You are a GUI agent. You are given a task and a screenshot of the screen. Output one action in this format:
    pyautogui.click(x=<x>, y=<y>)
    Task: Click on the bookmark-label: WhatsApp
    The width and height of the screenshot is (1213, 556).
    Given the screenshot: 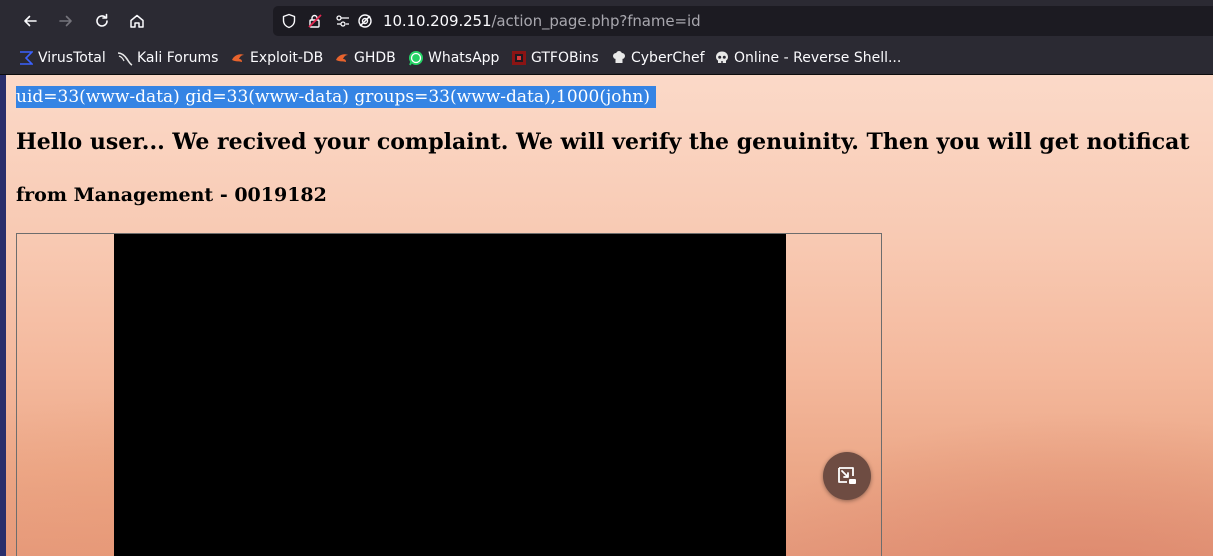 What is the action you would take?
    pyautogui.click(x=464, y=58)
    